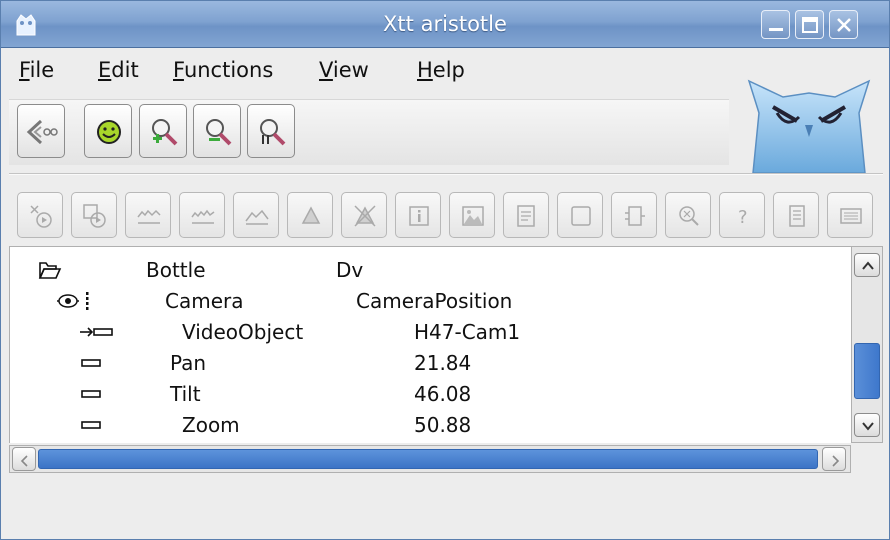 This screenshot has width=890, height=540. I want to click on toolbar-separator, so click(446, 174).